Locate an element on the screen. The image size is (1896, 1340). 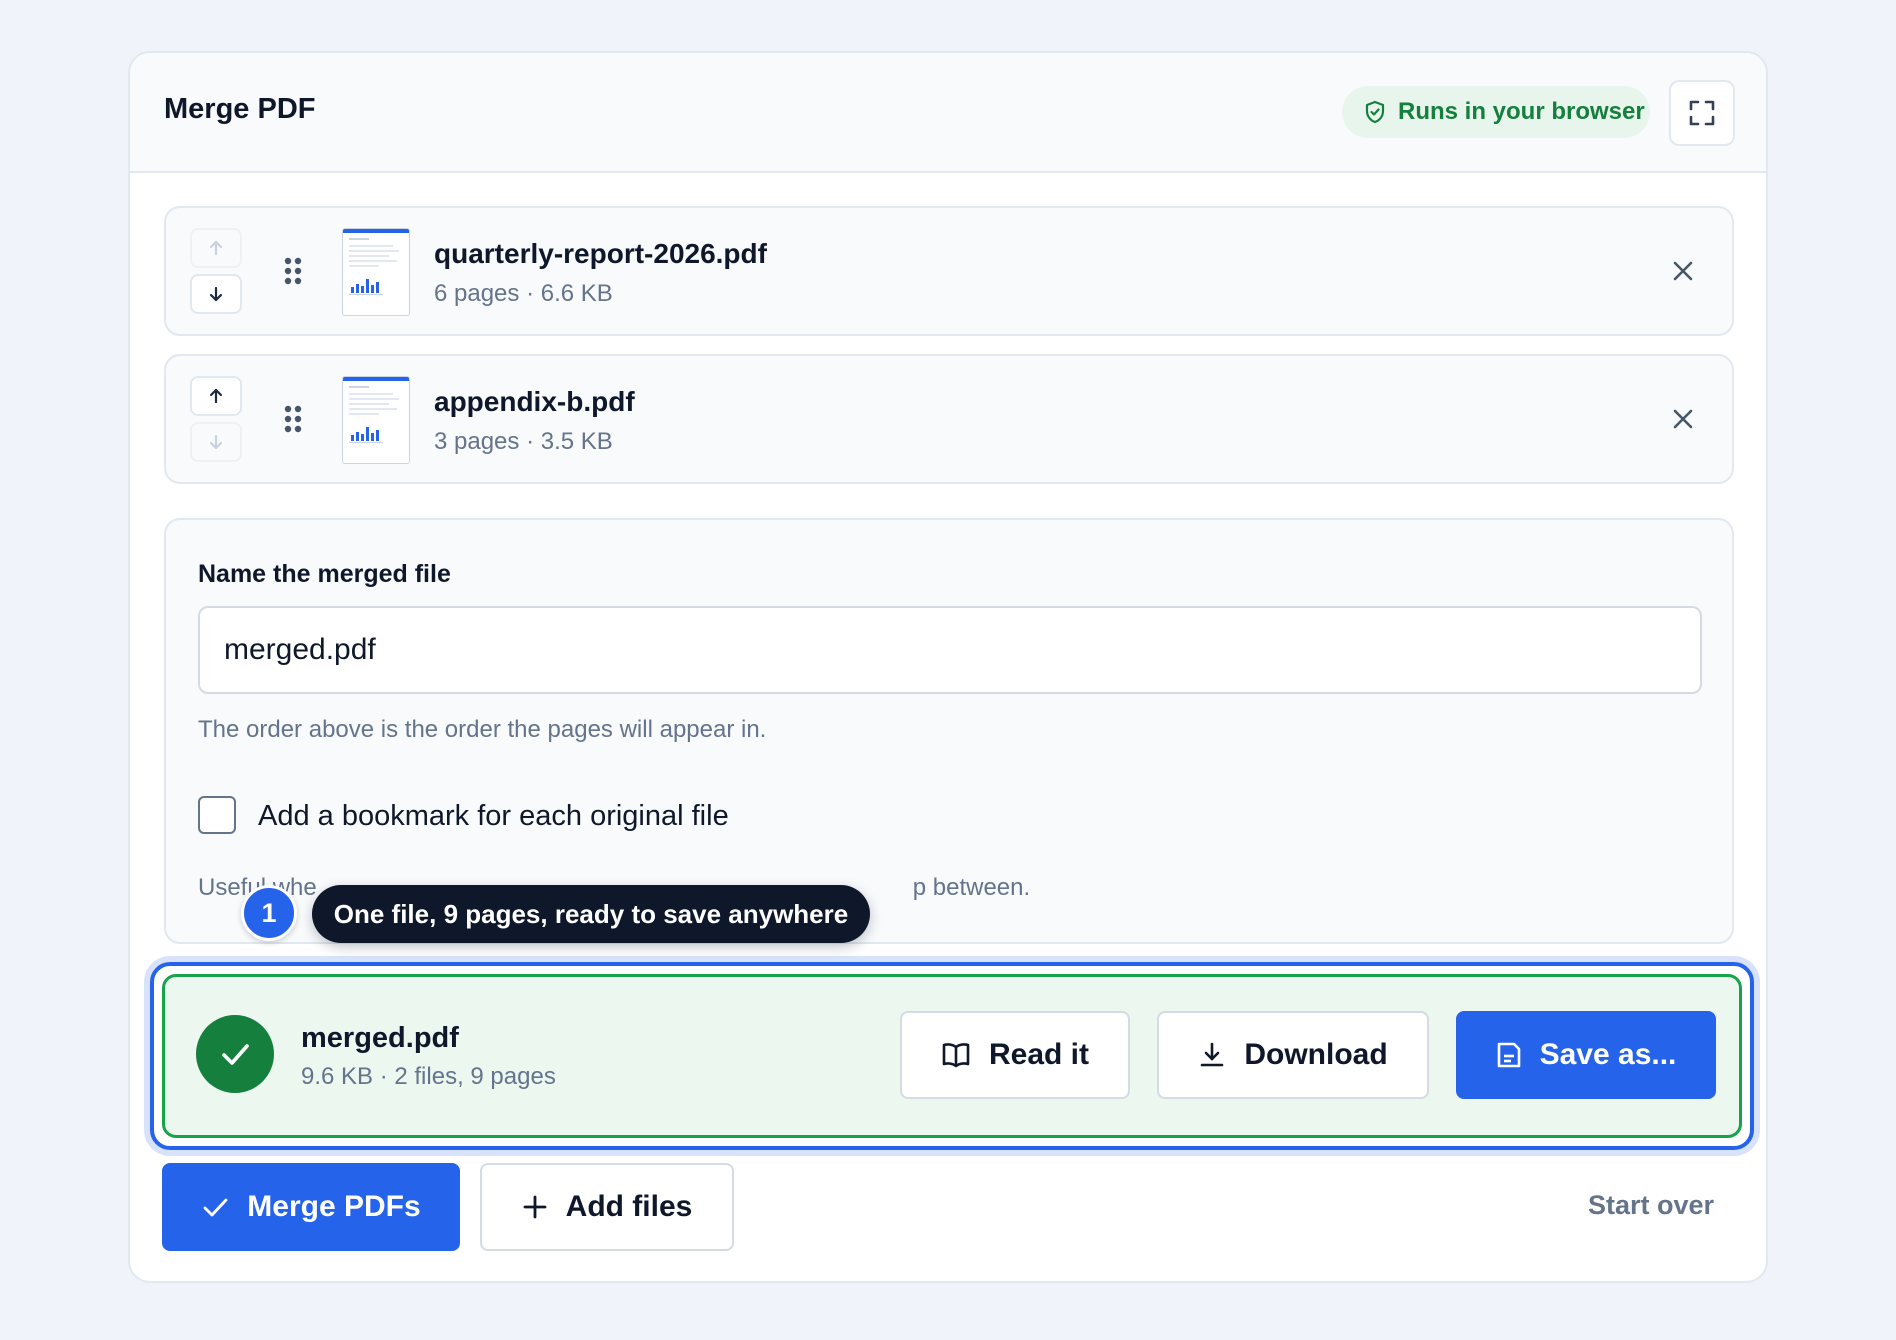
file-meta: 6 pages · 6.6 KB is located at coordinates (523, 293).